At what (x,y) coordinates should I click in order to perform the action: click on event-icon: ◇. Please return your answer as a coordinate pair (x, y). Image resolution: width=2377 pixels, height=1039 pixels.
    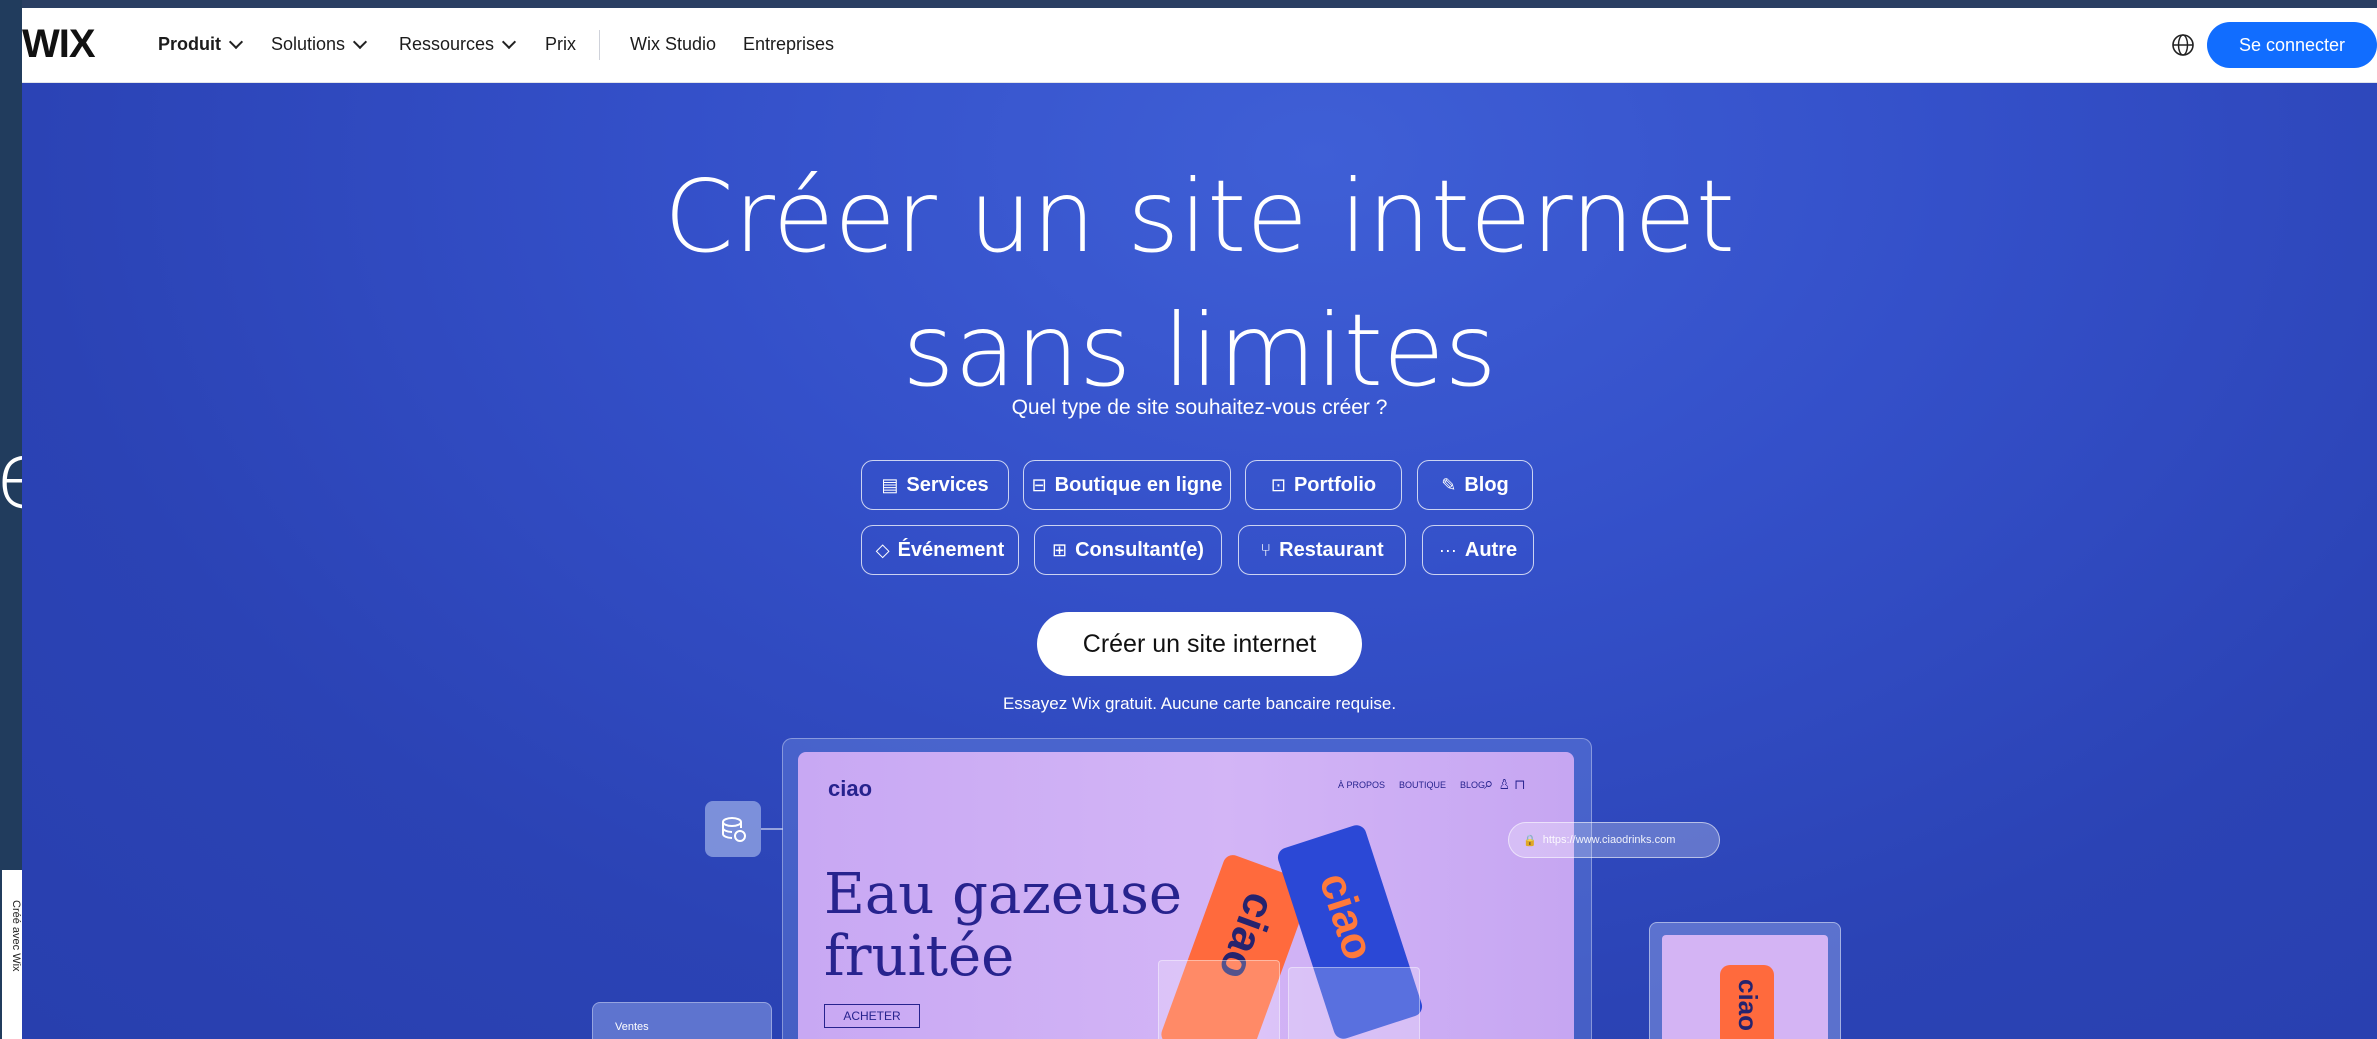
    Looking at the image, I should click on (882, 549).